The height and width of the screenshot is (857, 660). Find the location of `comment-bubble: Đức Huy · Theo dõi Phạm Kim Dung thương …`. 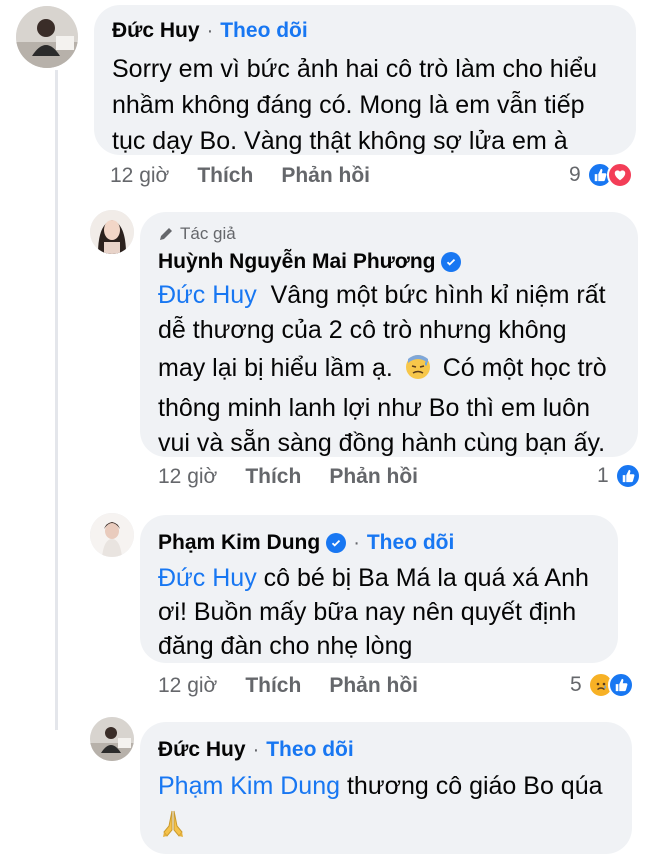

comment-bubble: Đức Huy · Theo dõi Phạm Kim Dung thương … is located at coordinates (386, 788).